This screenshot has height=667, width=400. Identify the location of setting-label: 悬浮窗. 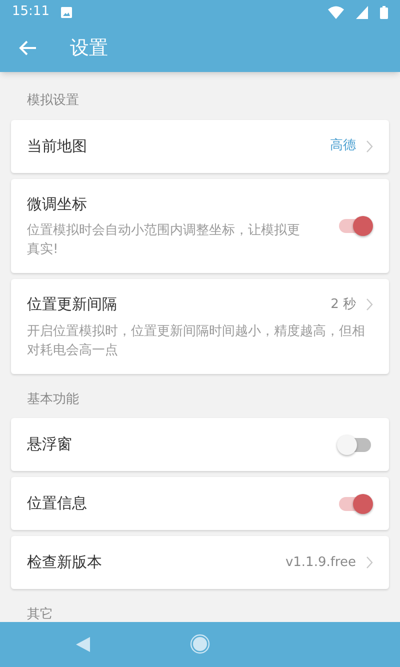
(50, 445).